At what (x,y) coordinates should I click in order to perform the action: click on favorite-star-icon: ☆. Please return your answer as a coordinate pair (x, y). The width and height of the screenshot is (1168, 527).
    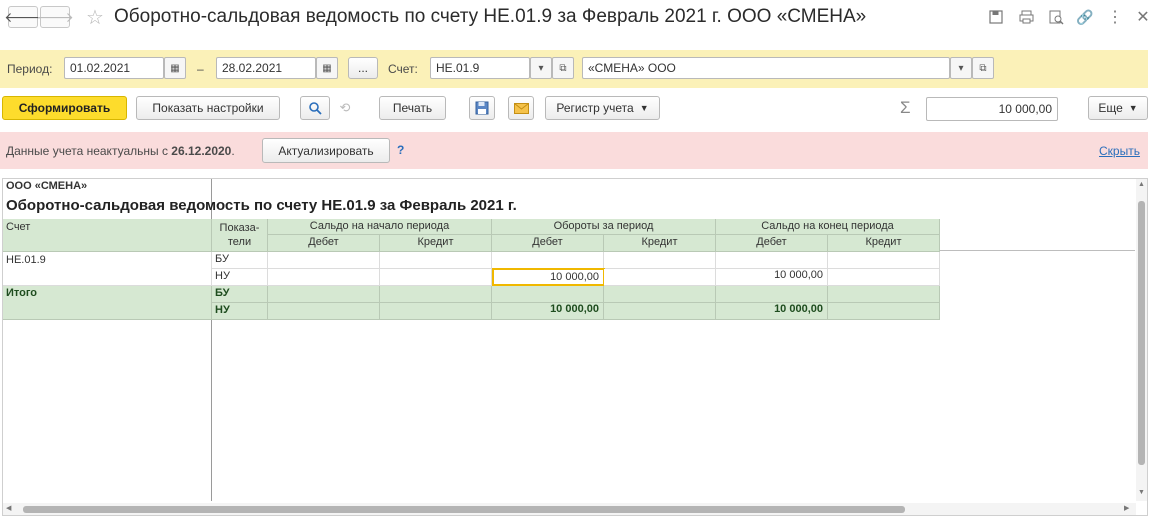
    Looking at the image, I should click on (95, 17).